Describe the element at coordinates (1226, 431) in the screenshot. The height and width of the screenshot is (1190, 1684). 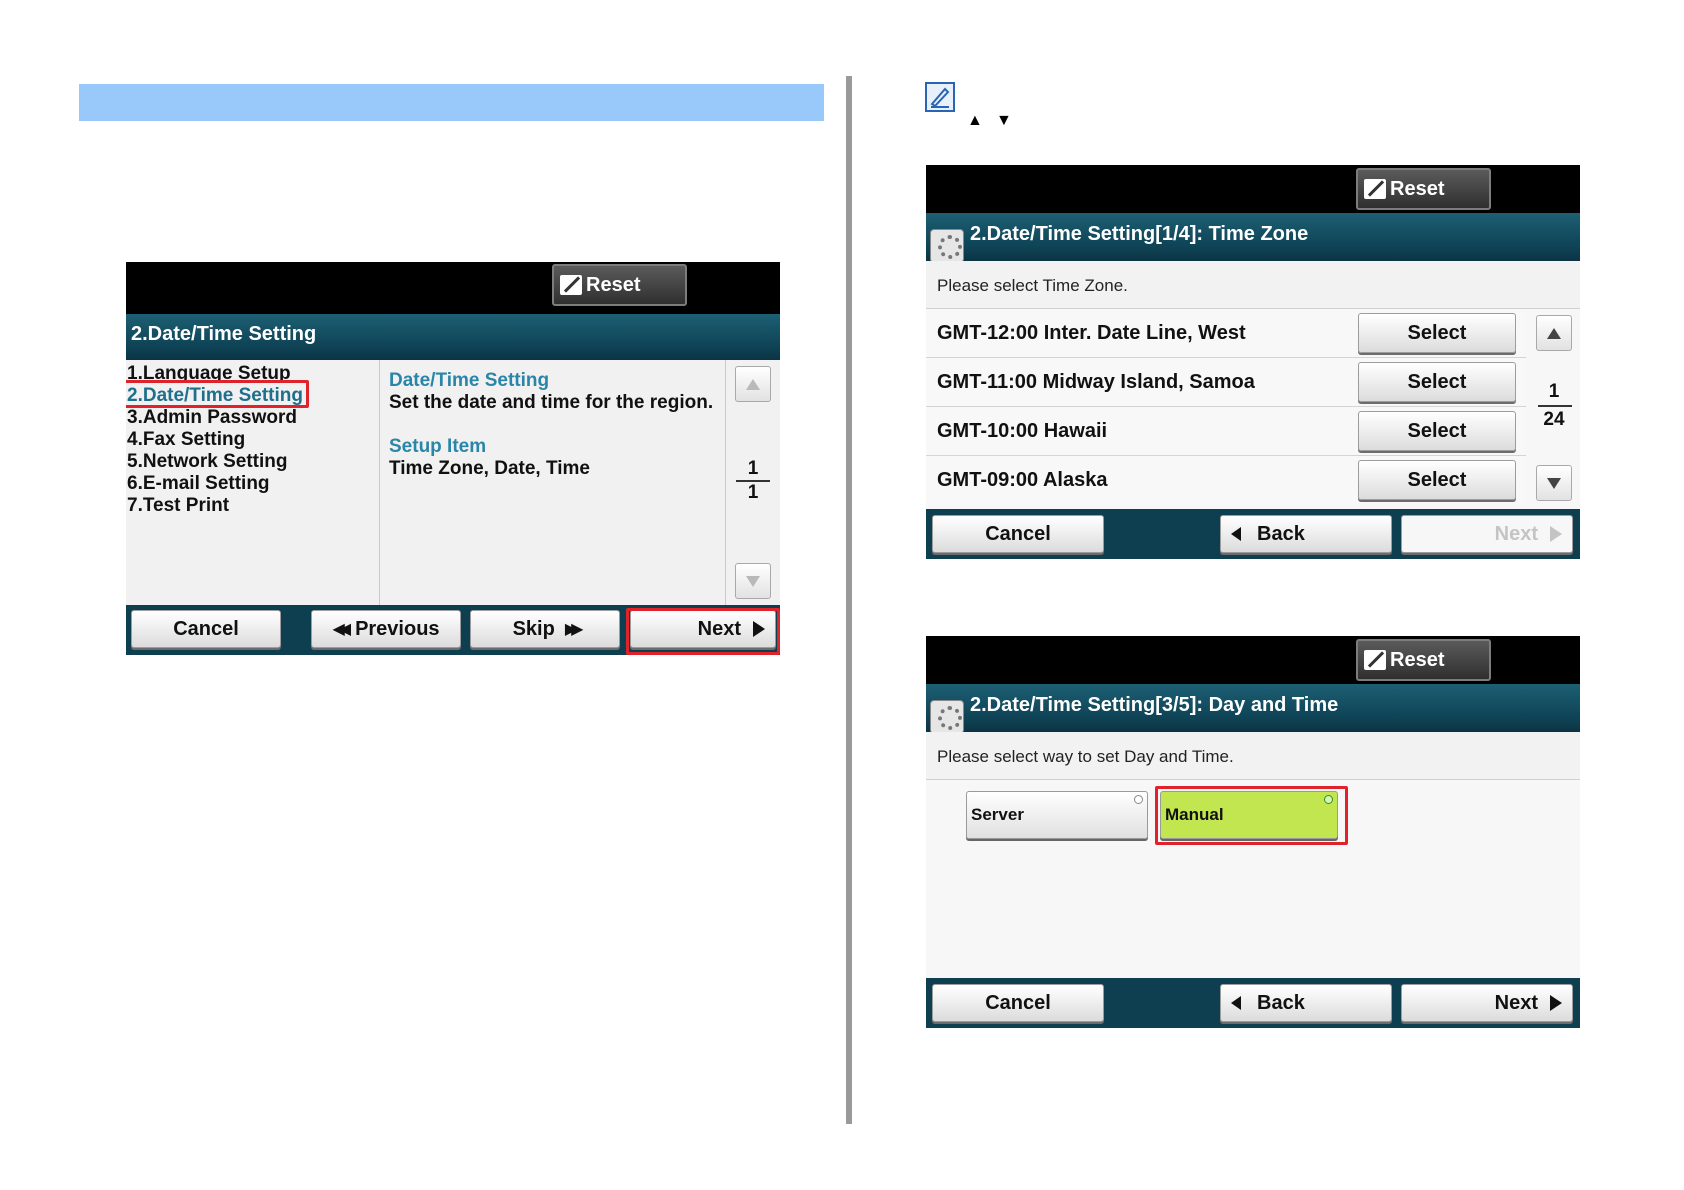
I see `list-item: GMT-10:00 Hawaii Select` at that location.